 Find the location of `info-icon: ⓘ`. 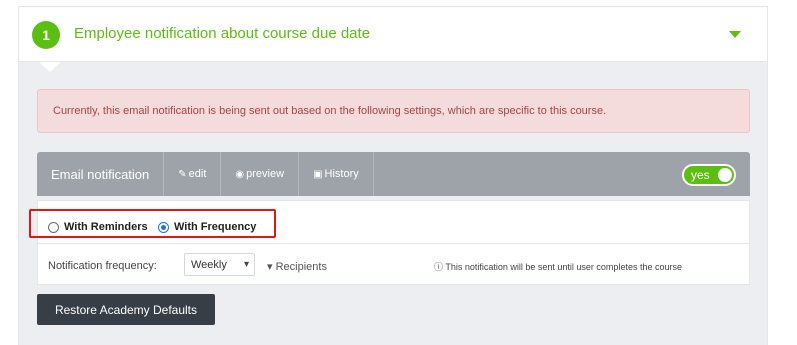

info-icon: ⓘ is located at coordinates (439, 267).